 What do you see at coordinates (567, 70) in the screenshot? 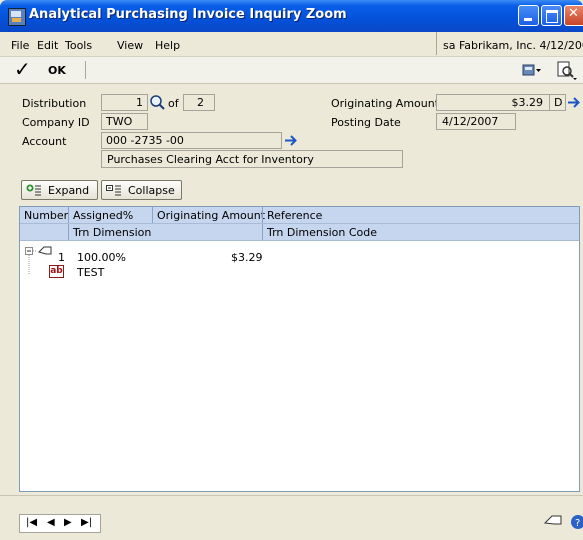
I see `print-options-icon` at bounding box center [567, 70].